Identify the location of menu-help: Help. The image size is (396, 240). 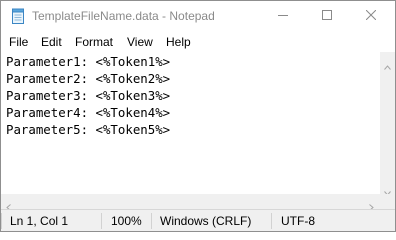
(178, 42).